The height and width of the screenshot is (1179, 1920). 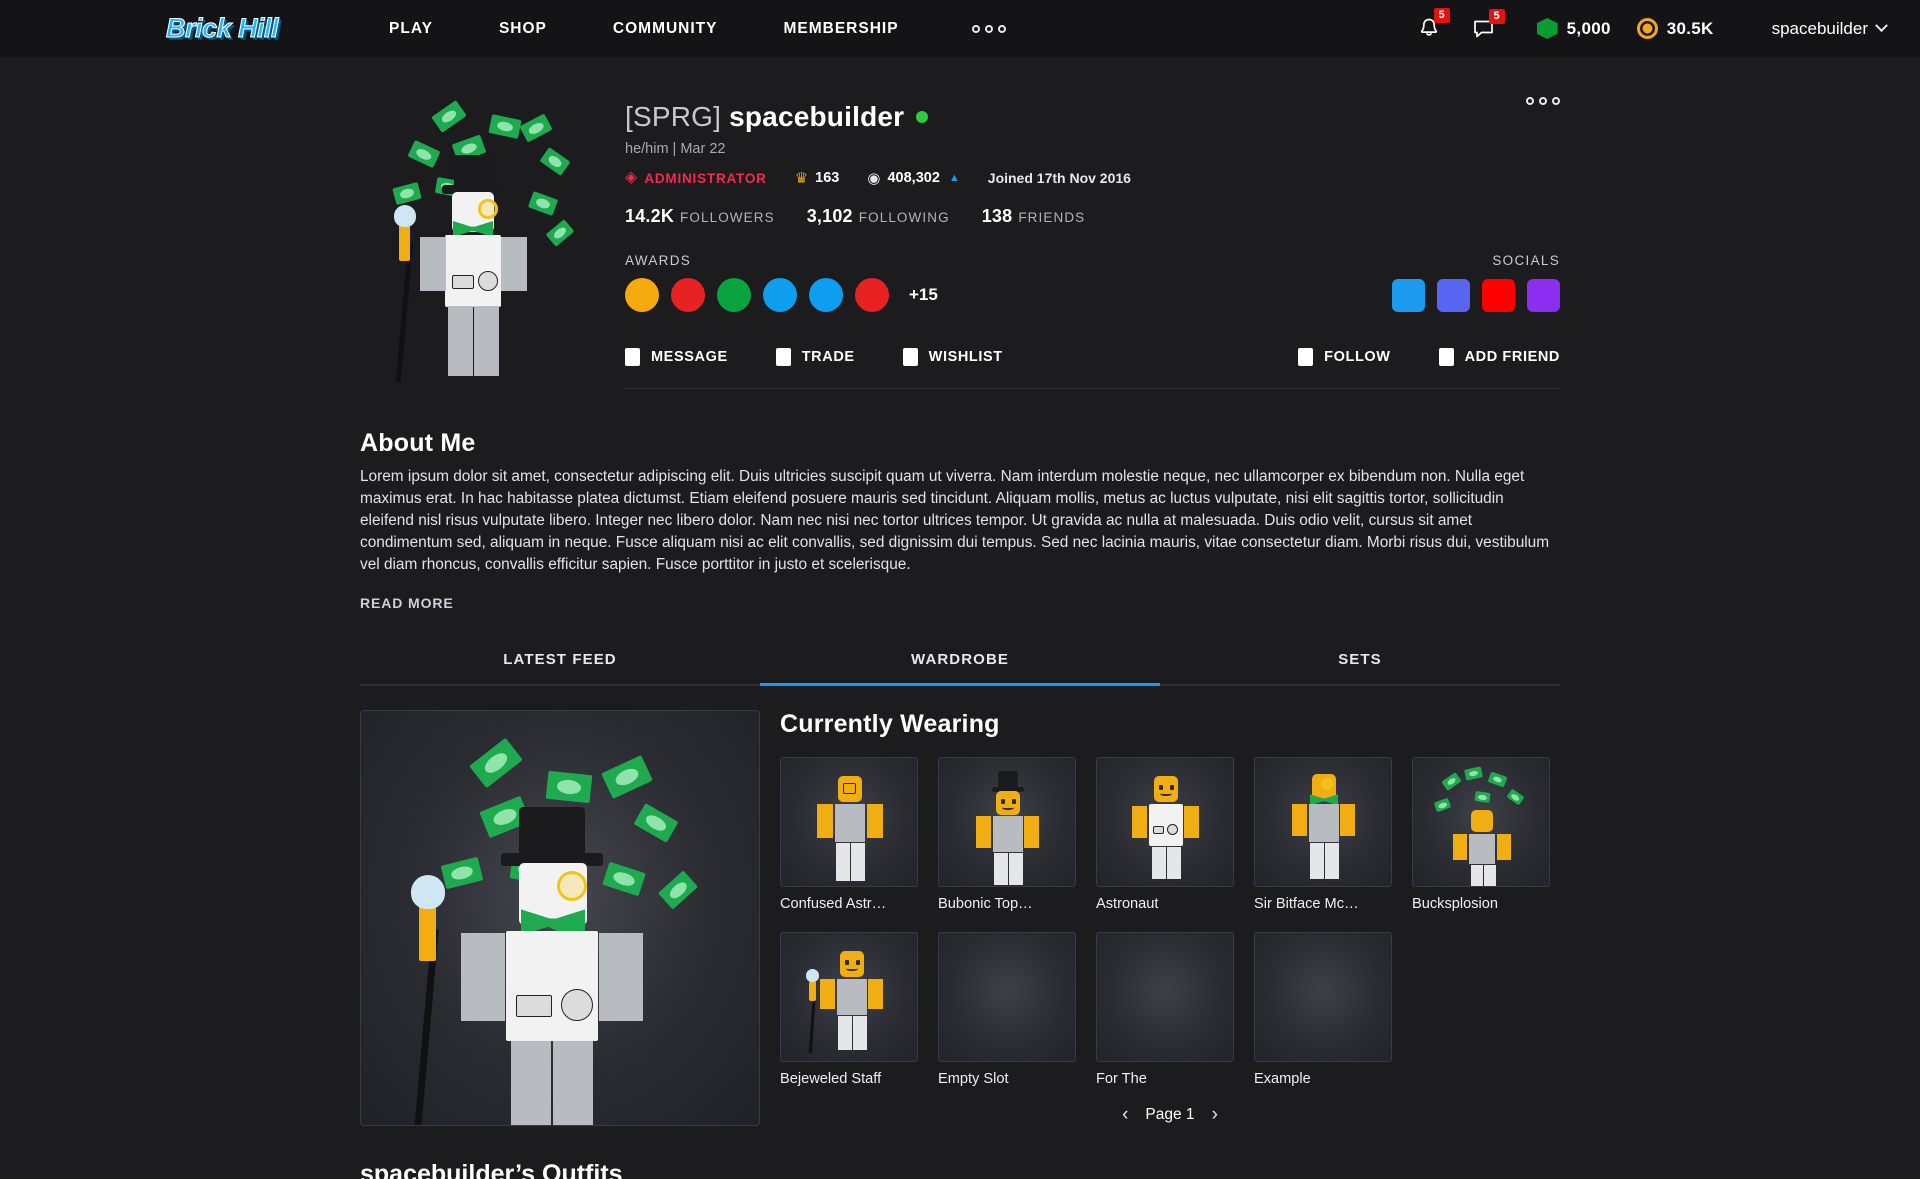 I want to click on clan-tag: [SPRG], so click(x=673, y=116).